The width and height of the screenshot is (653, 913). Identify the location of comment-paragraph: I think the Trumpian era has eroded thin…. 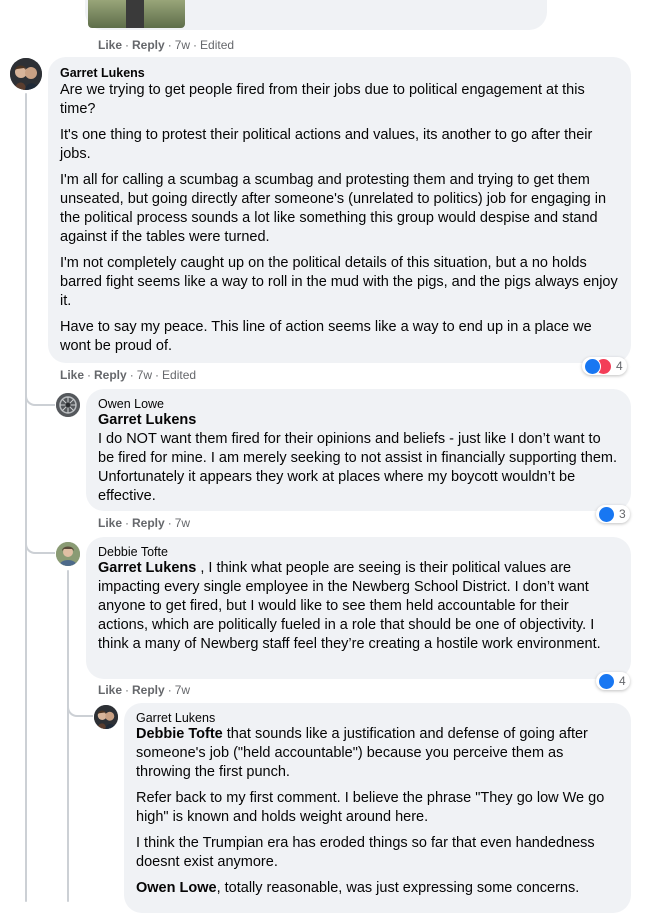
(365, 852).